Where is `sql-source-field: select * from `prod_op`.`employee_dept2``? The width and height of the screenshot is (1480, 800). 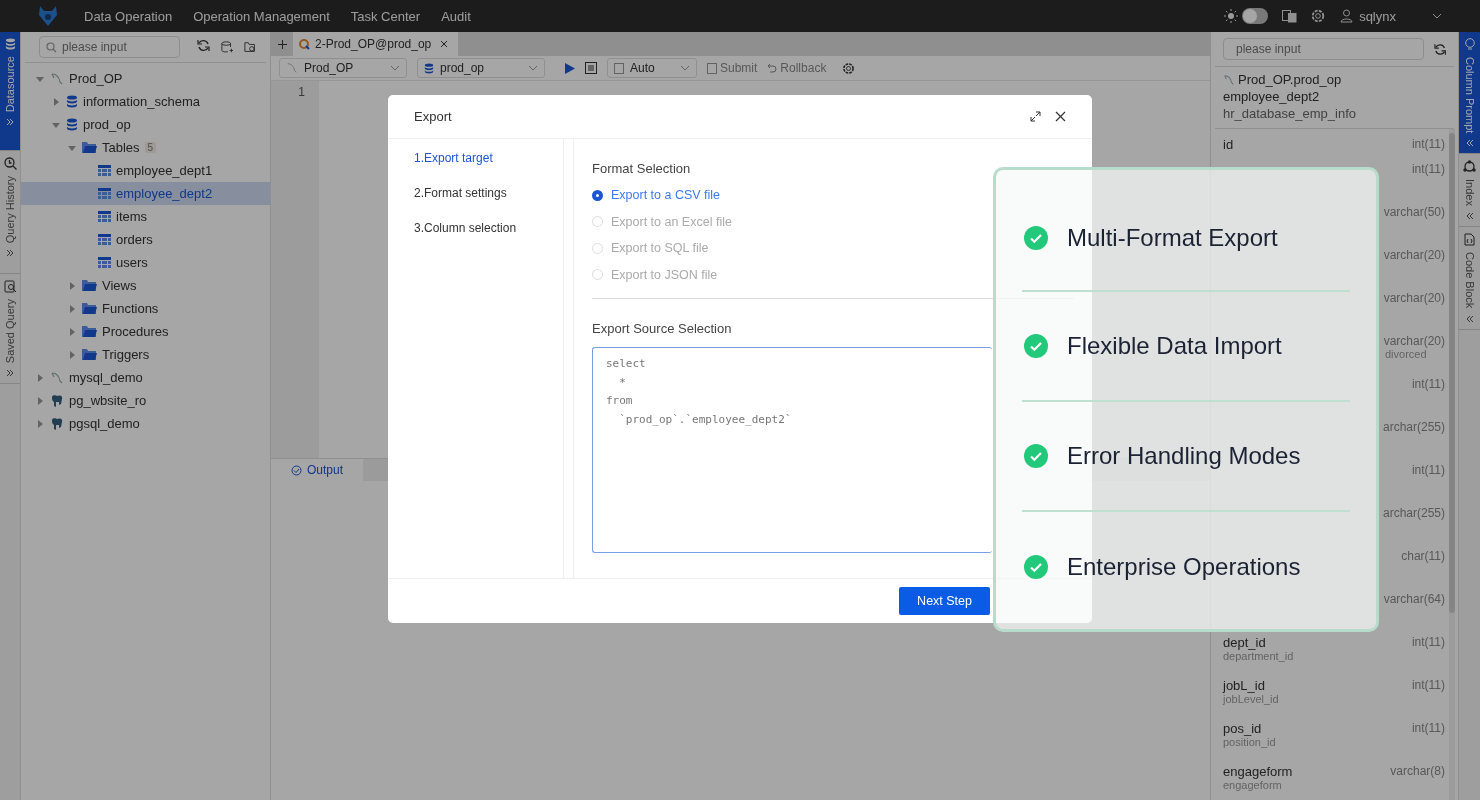 sql-source-field: select * from `prod_op`.`employee_dept2` is located at coordinates (792, 450).